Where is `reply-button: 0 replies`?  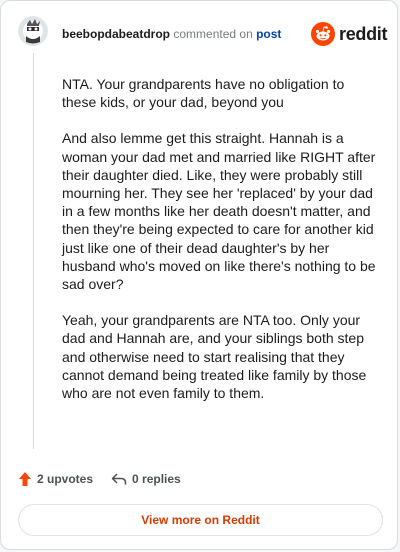 reply-button: 0 replies is located at coordinates (146, 479).